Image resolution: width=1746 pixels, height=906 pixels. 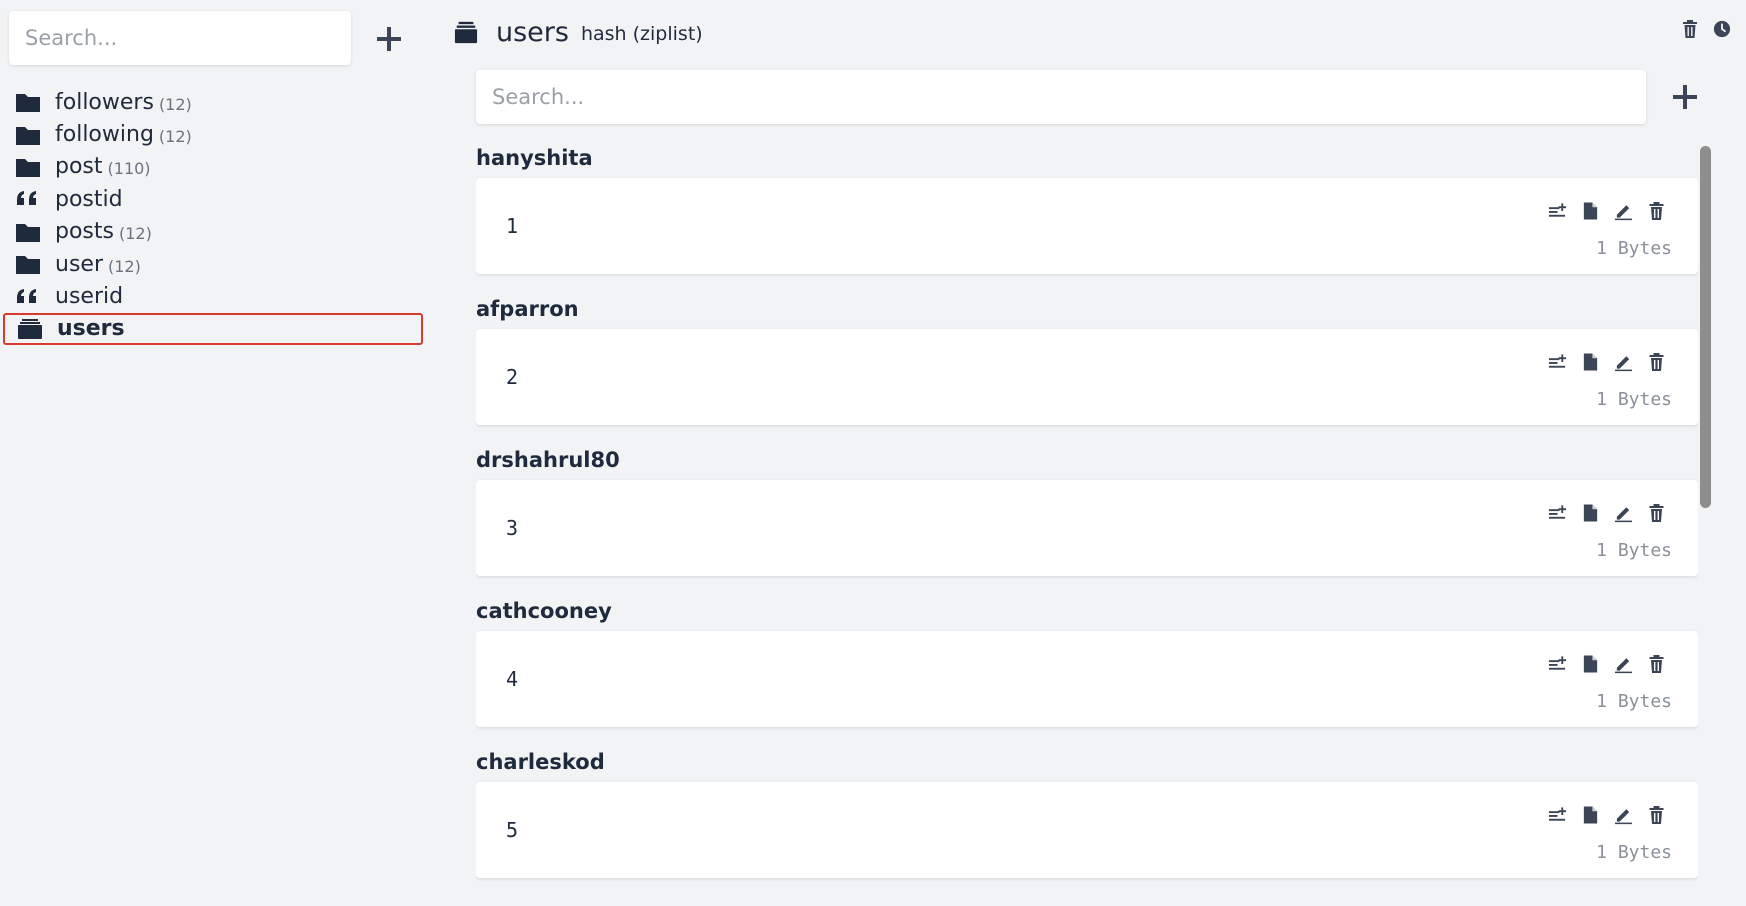 I want to click on key-name: postid, so click(x=89, y=199).